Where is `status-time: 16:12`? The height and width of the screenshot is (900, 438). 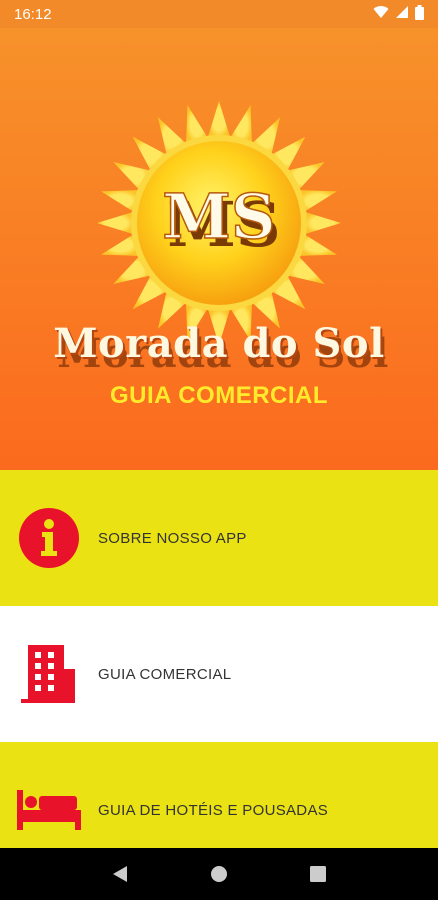
status-time: 16:12 is located at coordinates (33, 14).